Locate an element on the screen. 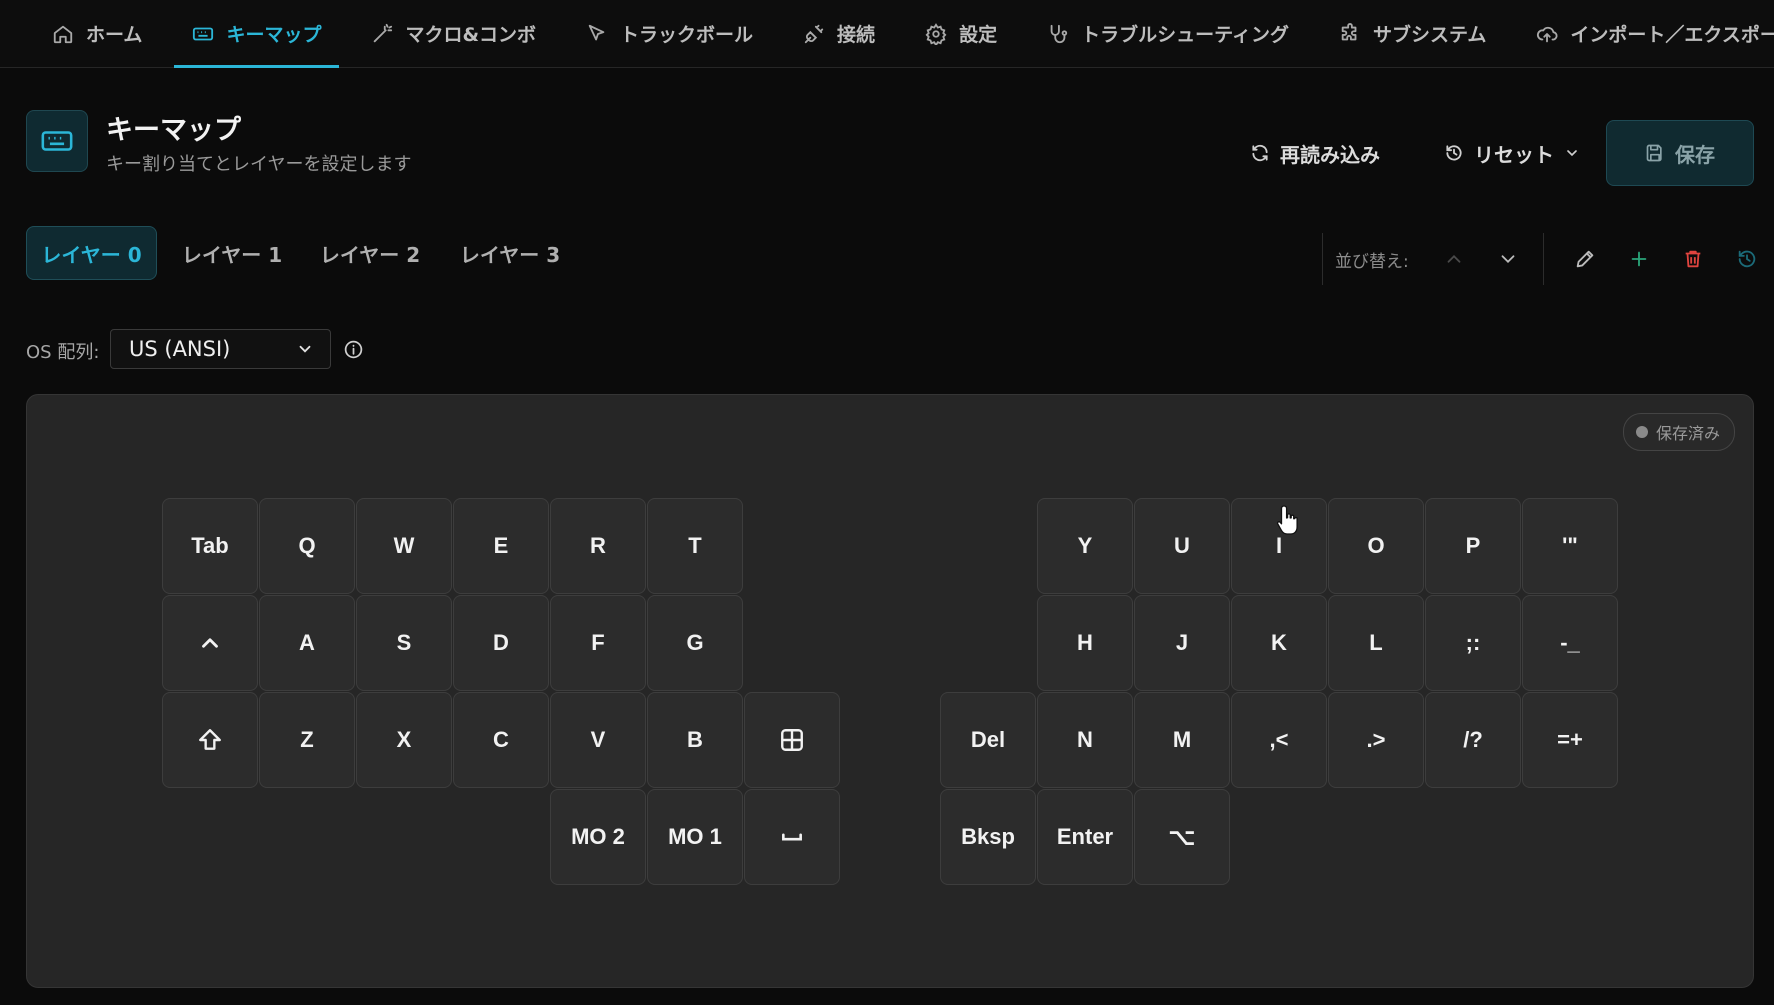 The width and height of the screenshot is (1774, 1005). save-button: 保存 is located at coordinates (1680, 153).